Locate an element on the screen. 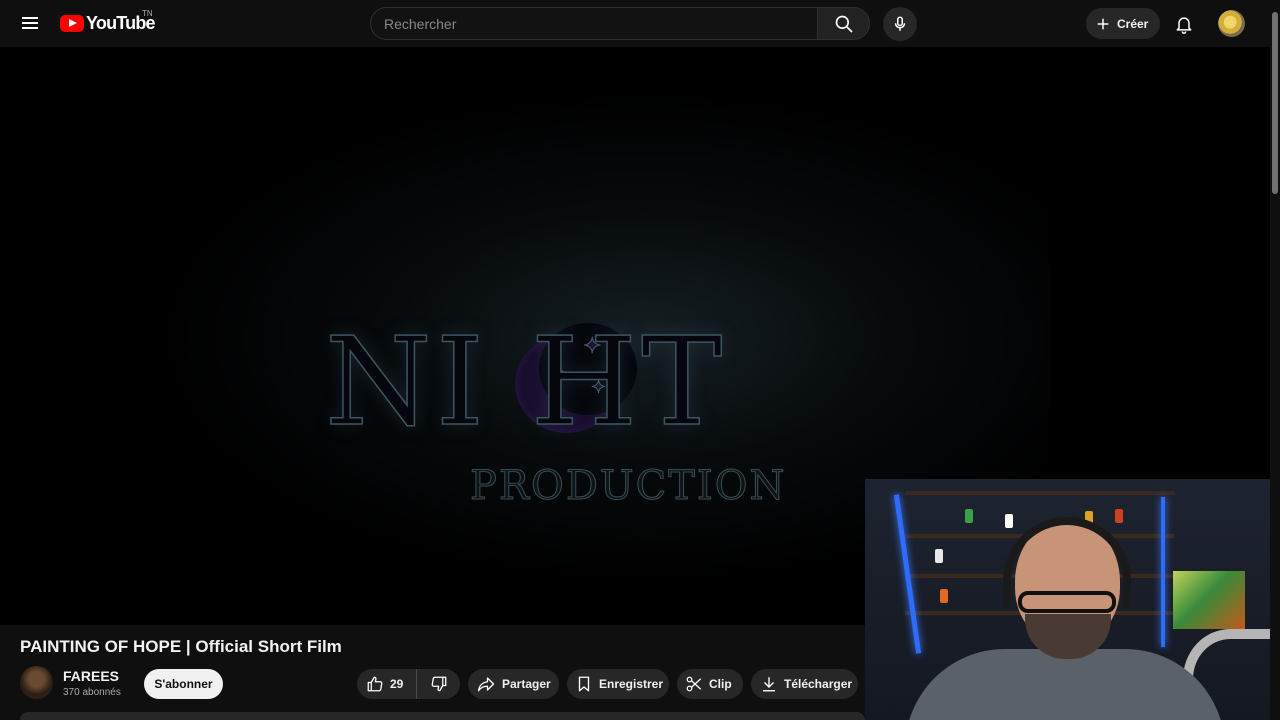 This screenshot has width=1280, height=720. video-title: PAINTING OF HOPE | Official Short Film is located at coordinates (181, 646).